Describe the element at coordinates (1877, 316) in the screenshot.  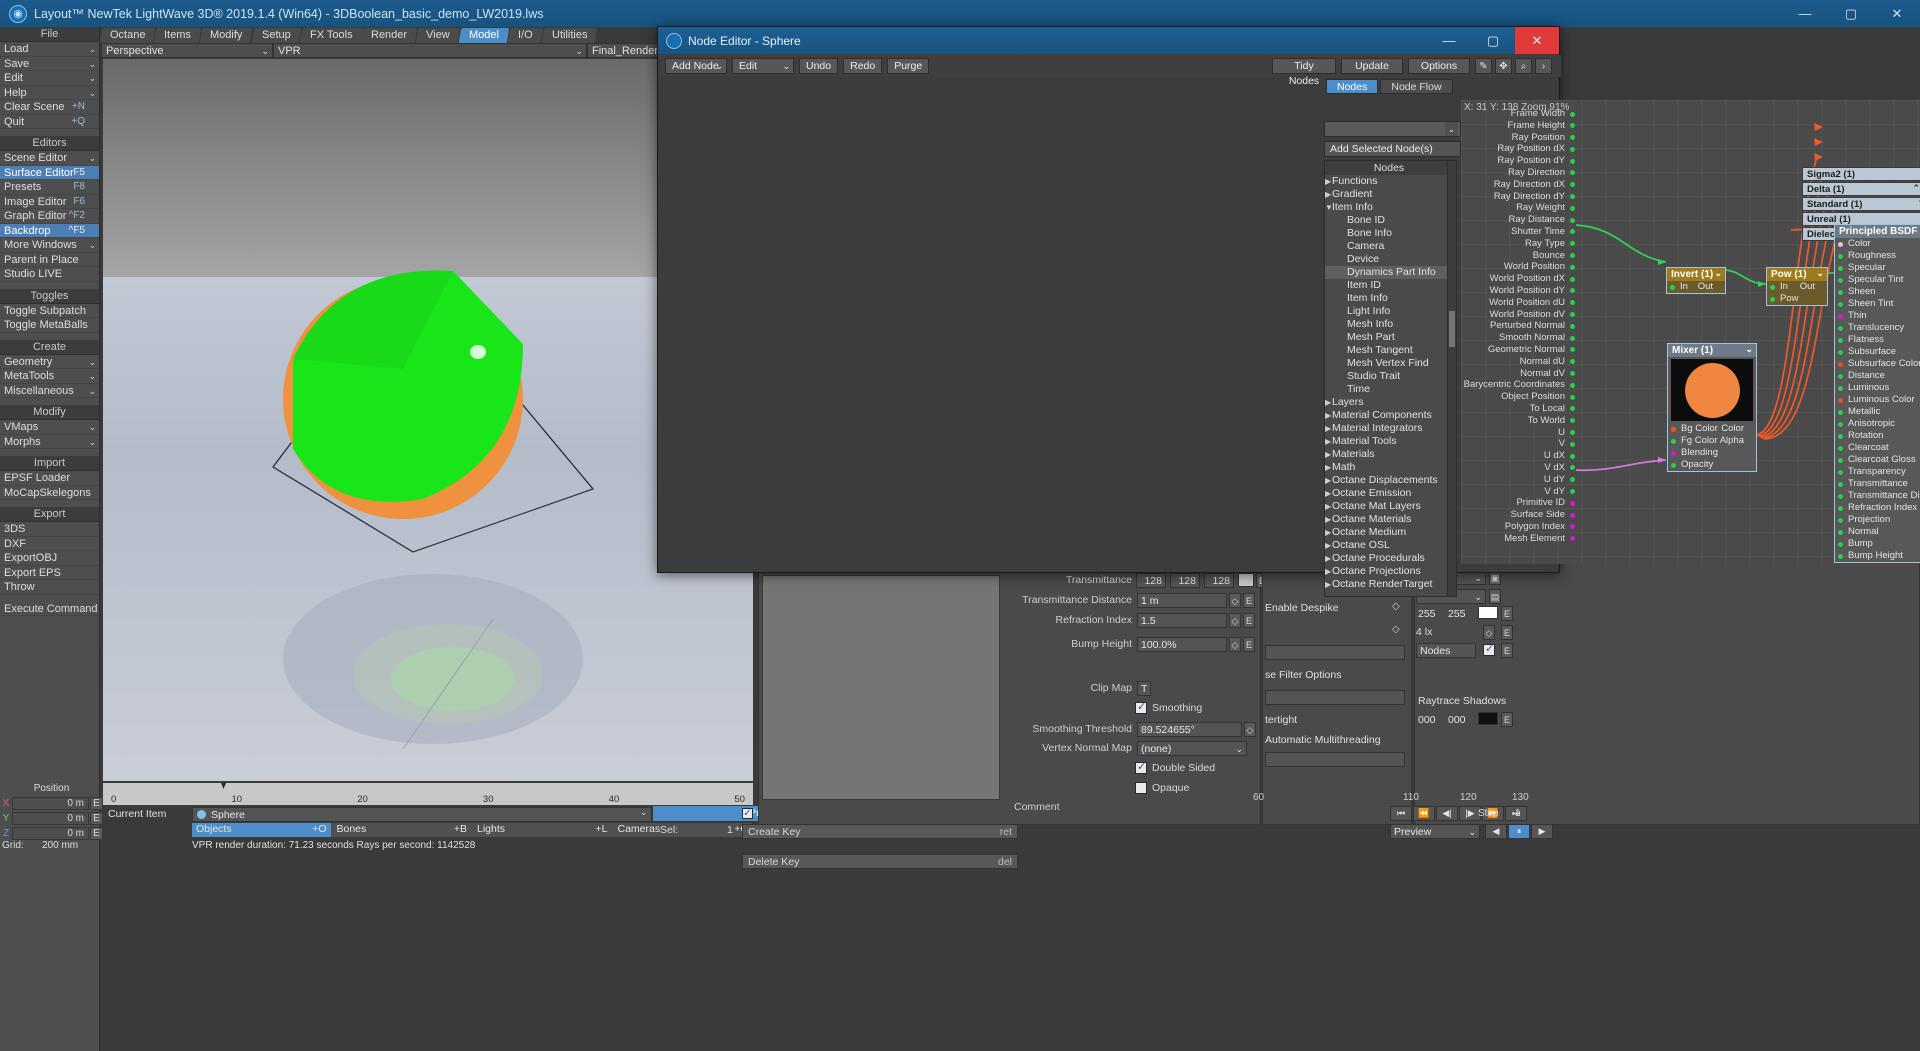
I see `bsdf-port-thin: Thin` at that location.